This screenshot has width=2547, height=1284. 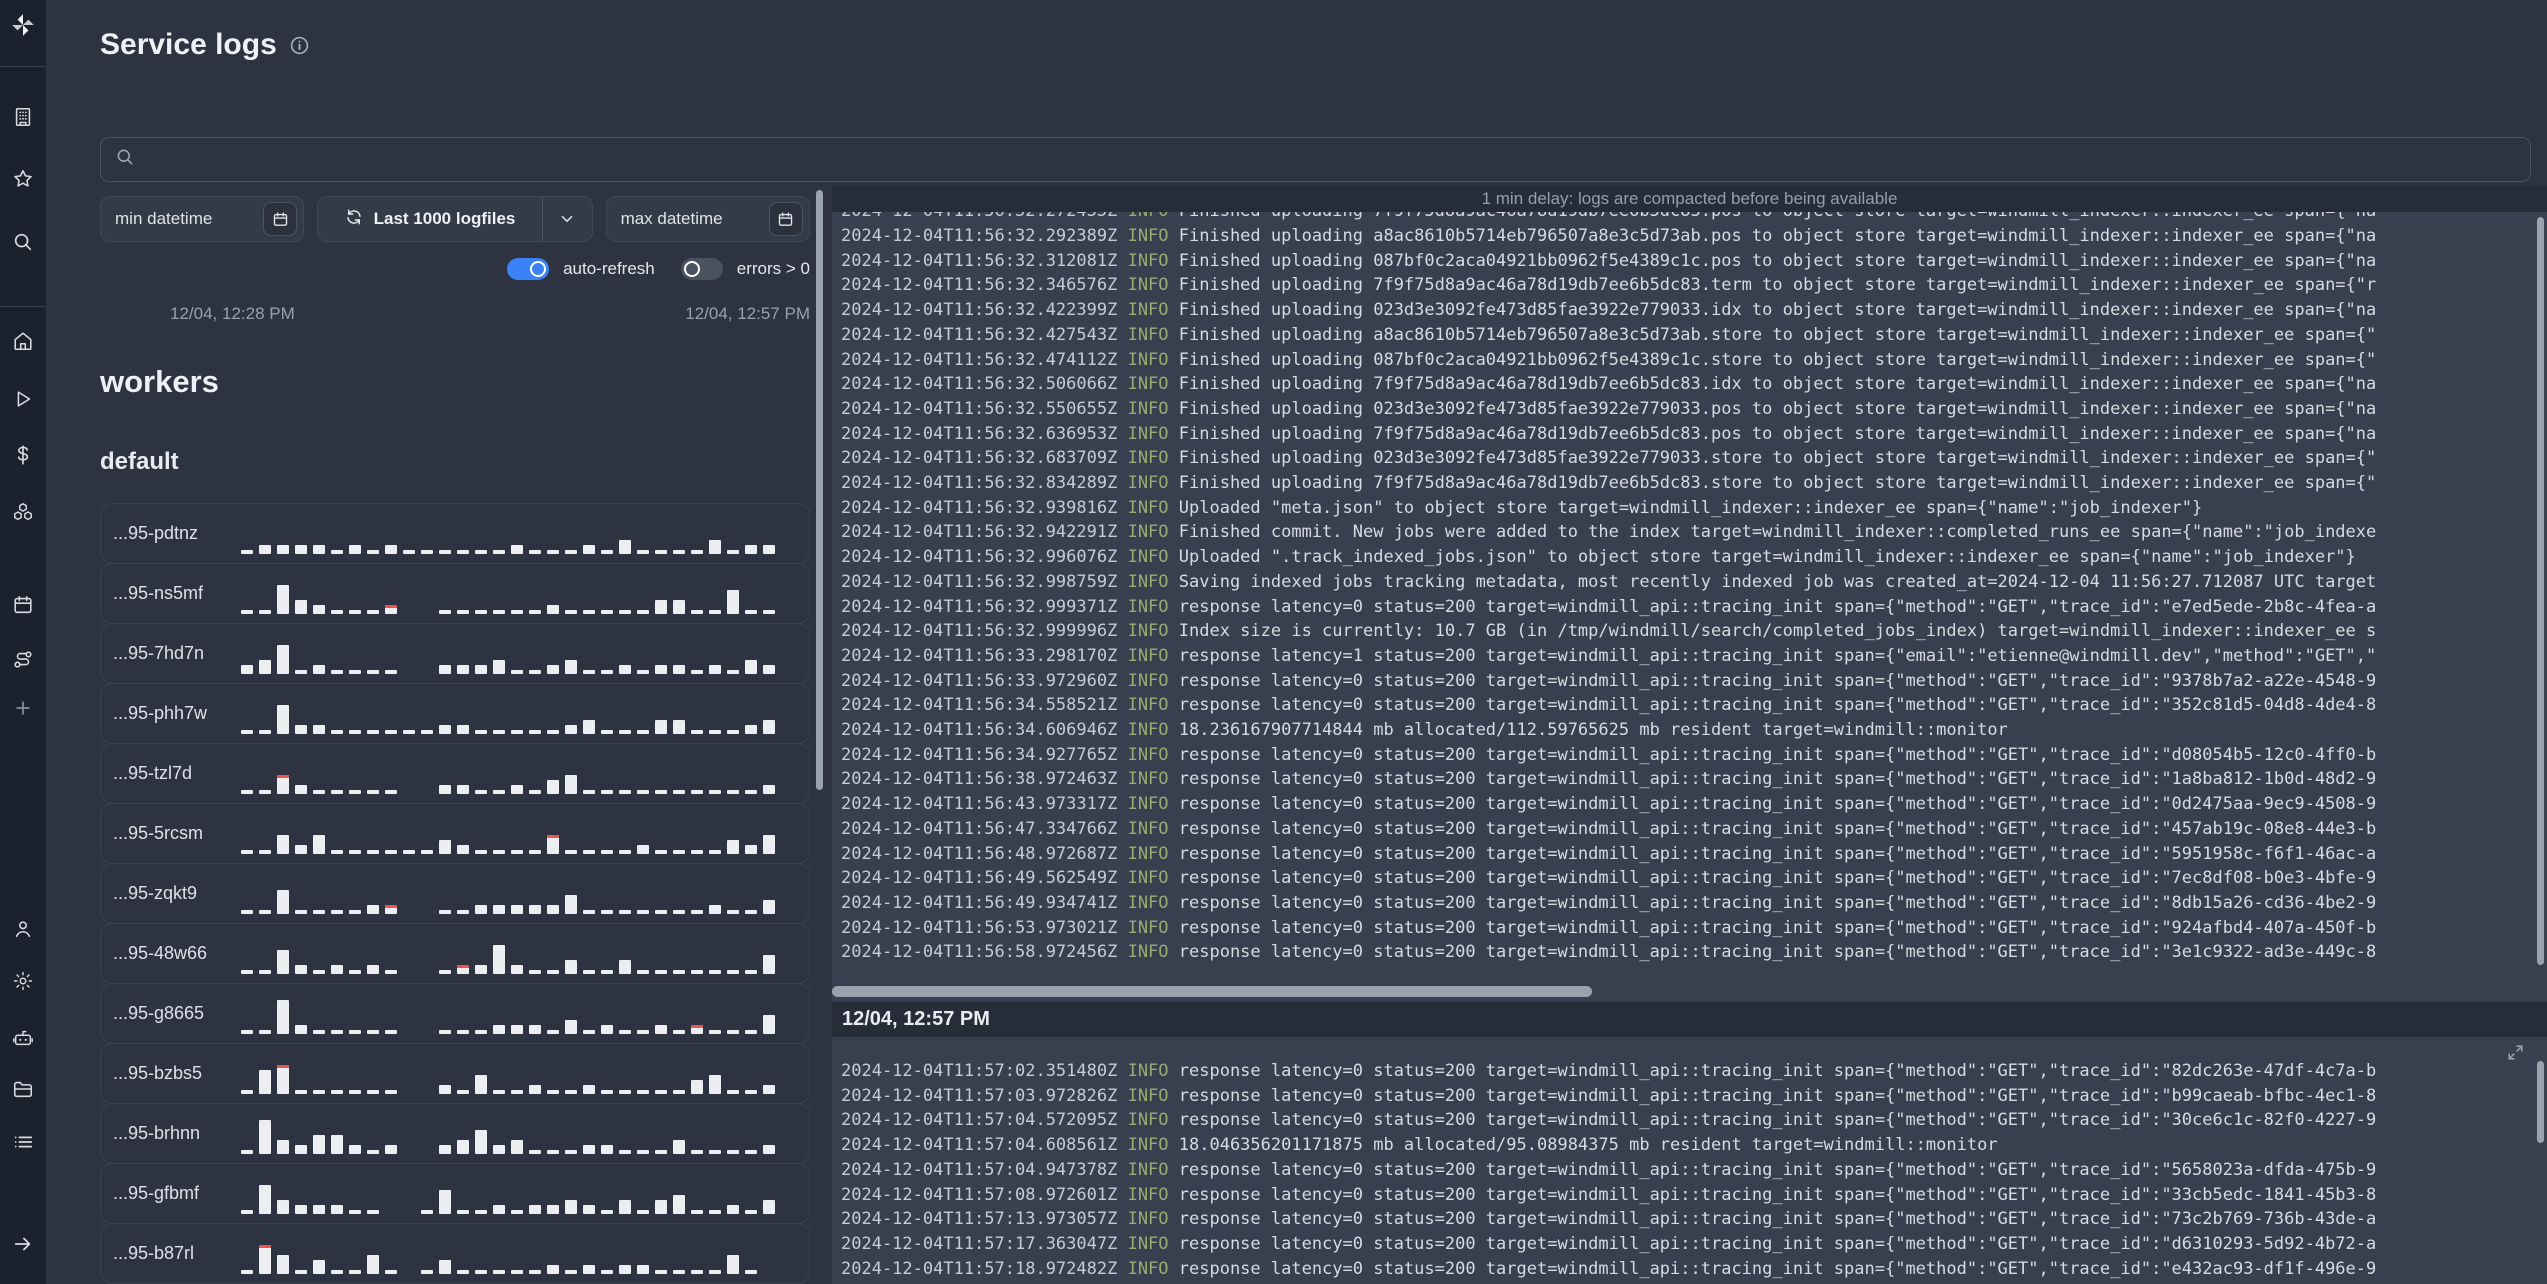 What do you see at coordinates (23, 341) in the screenshot?
I see `home-icon` at bounding box center [23, 341].